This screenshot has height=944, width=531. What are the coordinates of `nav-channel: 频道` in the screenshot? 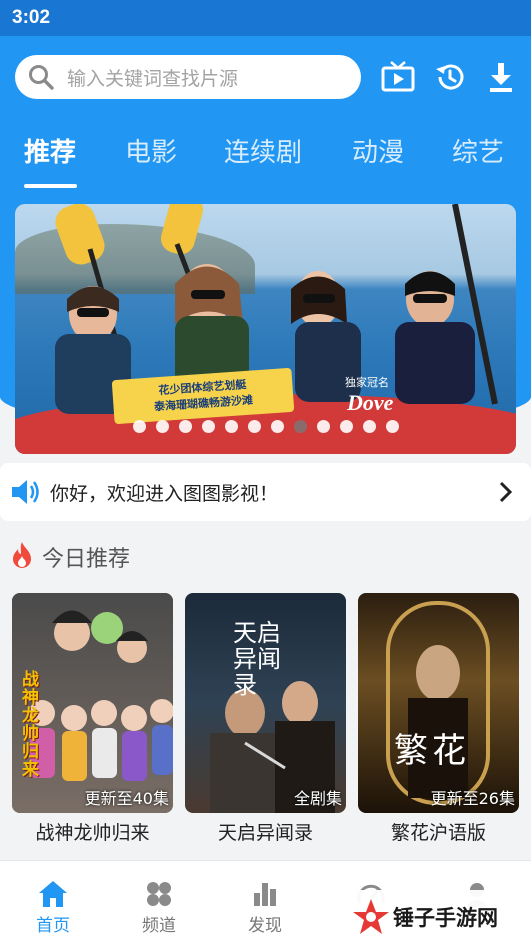 It's located at (159, 907).